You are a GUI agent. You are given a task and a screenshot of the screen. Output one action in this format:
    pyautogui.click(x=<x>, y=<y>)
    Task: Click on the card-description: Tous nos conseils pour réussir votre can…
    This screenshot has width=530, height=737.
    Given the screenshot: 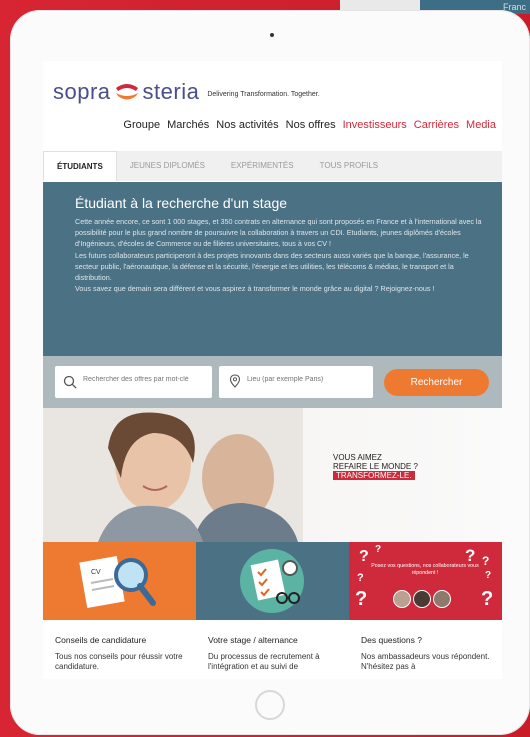 What is the action you would take?
    pyautogui.click(x=119, y=661)
    